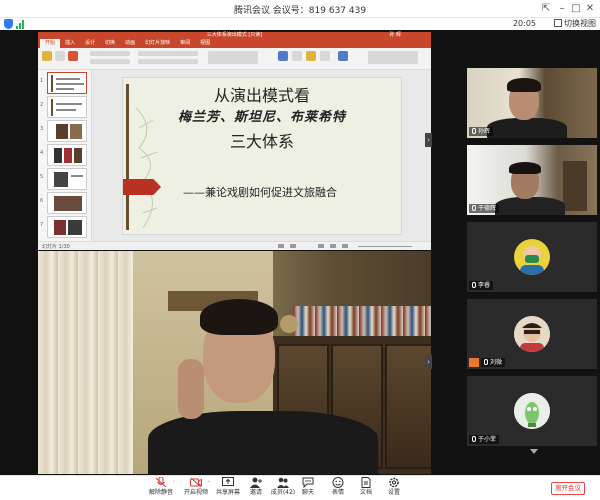 This screenshot has height=500, width=600. What do you see at coordinates (161, 486) in the screenshot?
I see `unmute-button: 解除静音 ˄` at bounding box center [161, 486].